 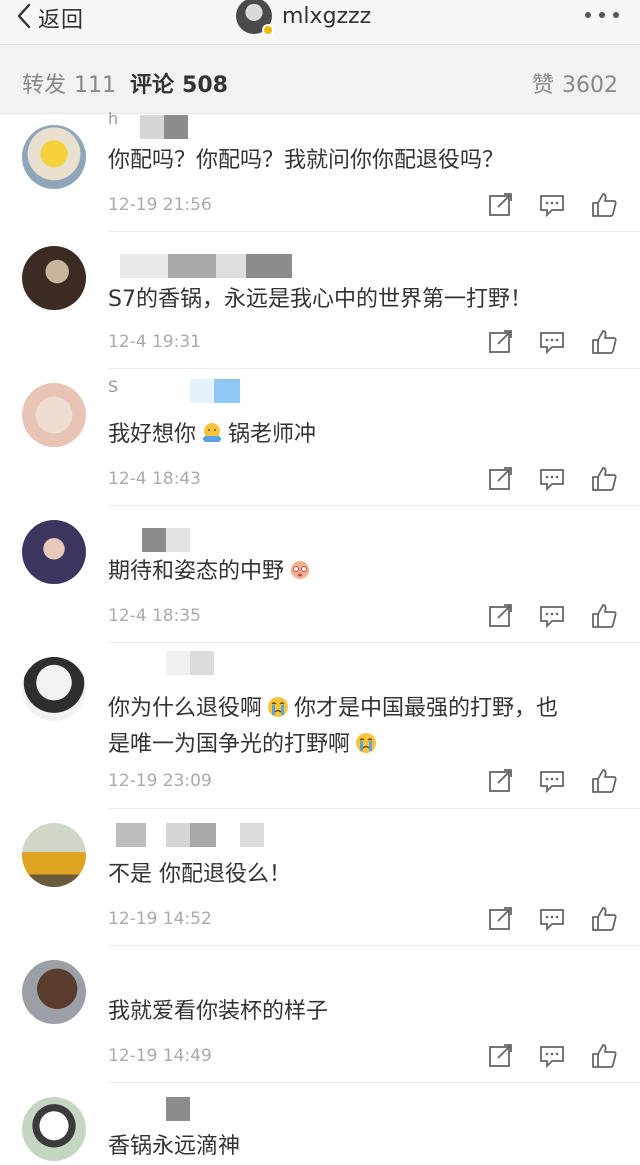 I want to click on comment-text: 期待和姿态的中野, so click(x=363, y=572).